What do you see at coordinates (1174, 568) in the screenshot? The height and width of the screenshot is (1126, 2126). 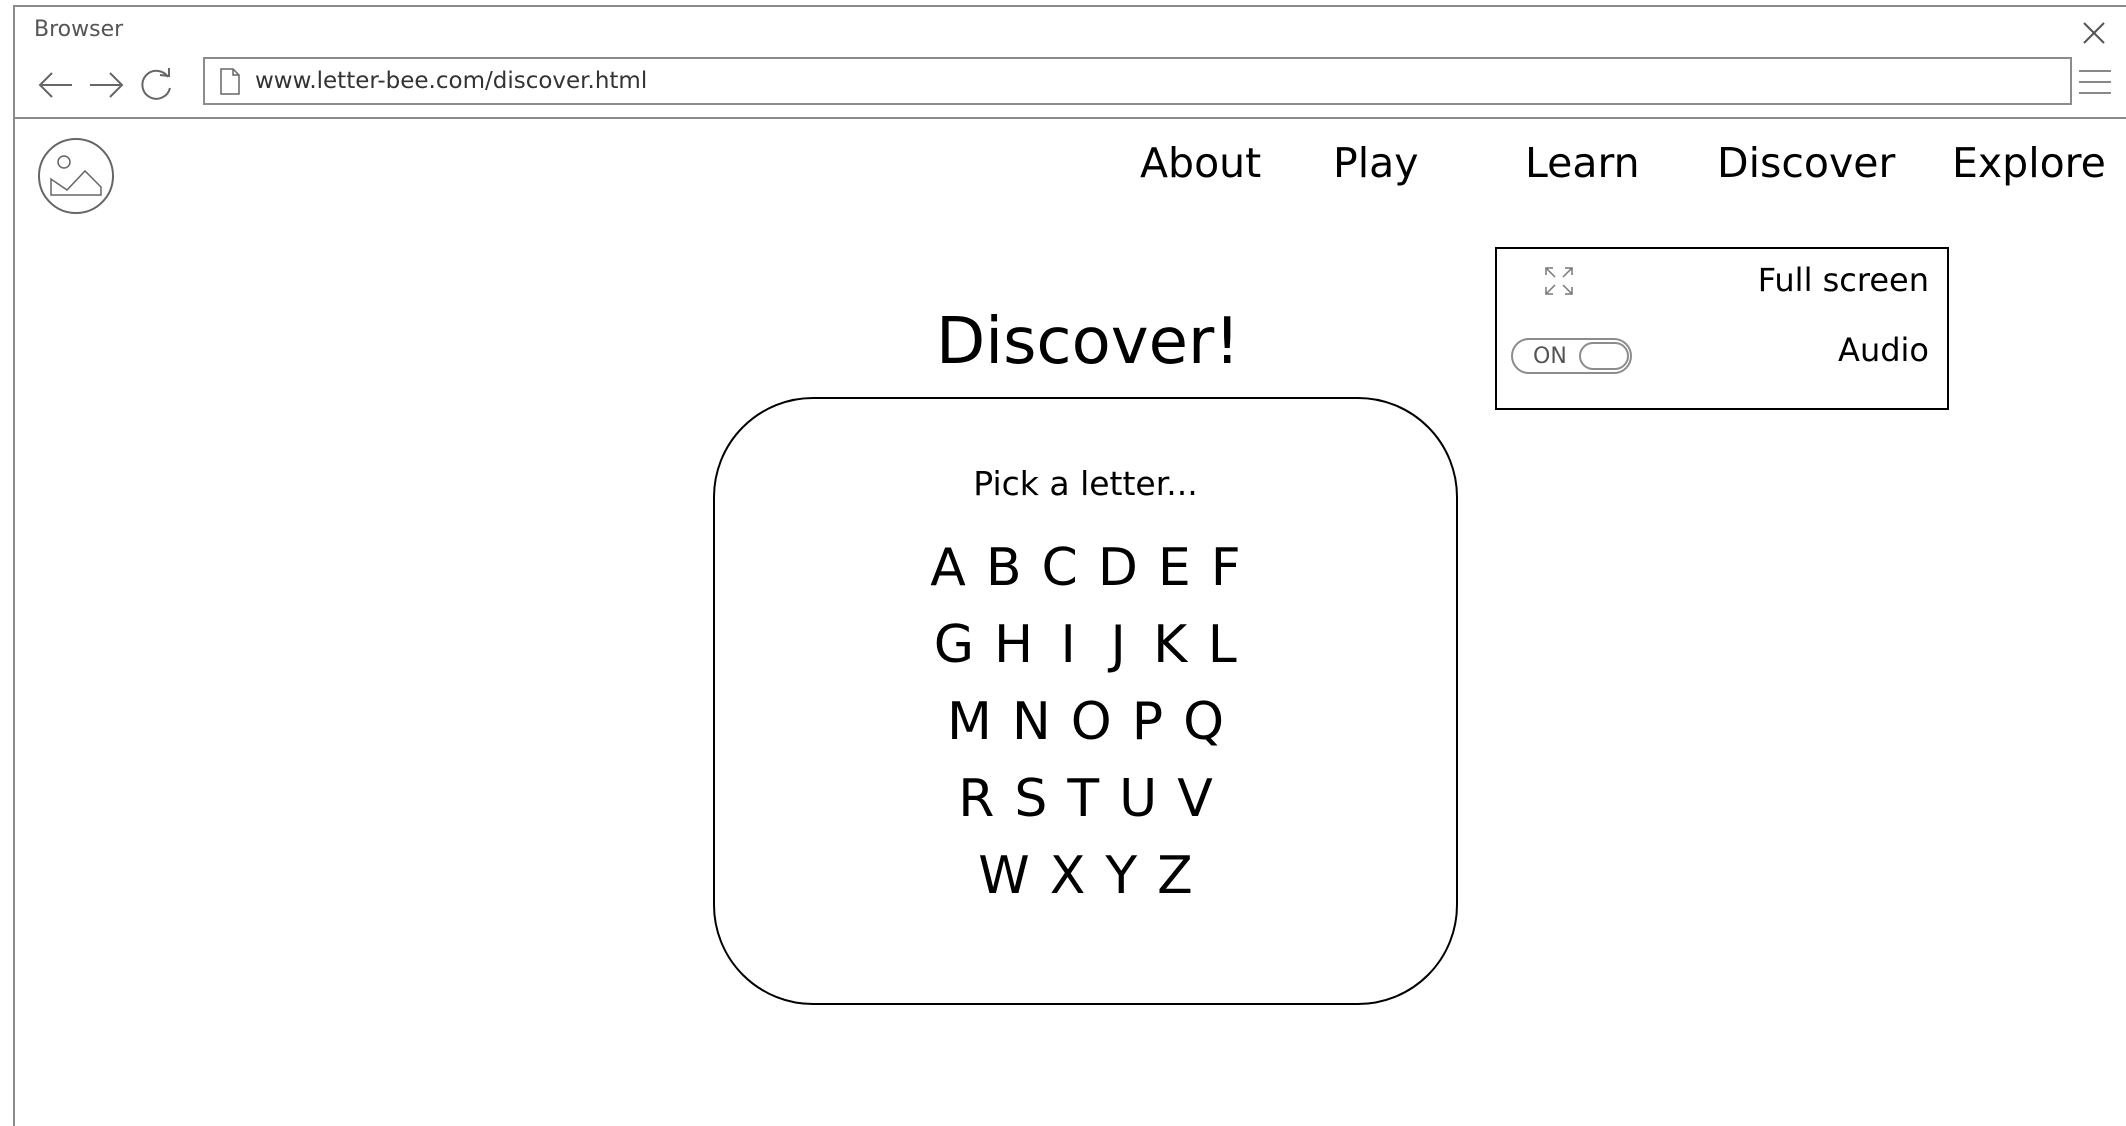 I see `letter-button-e: E` at bounding box center [1174, 568].